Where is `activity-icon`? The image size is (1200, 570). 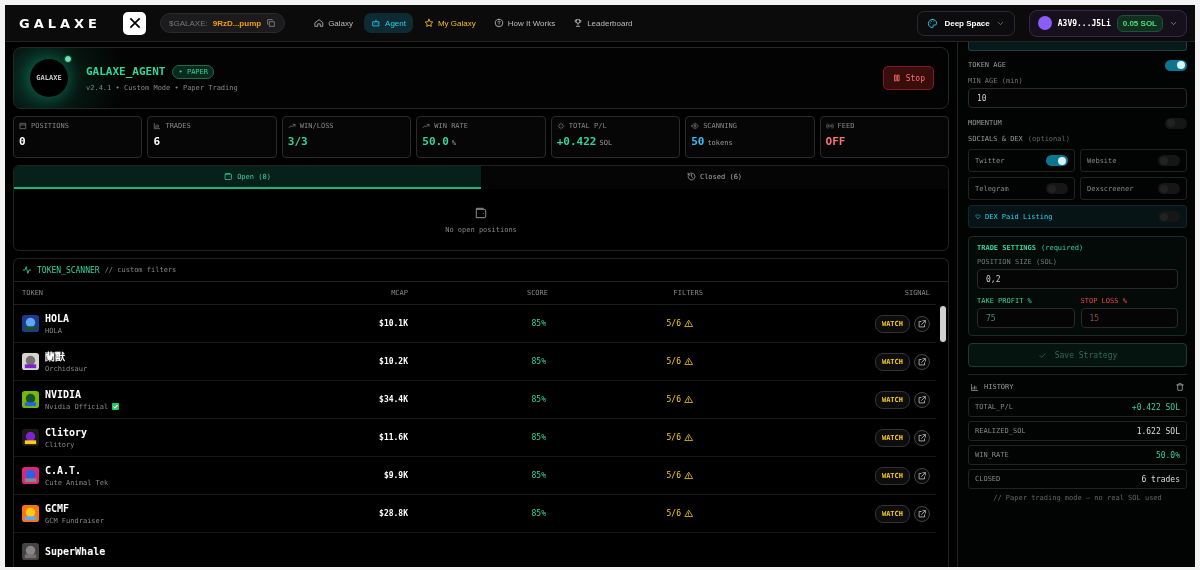
activity-icon is located at coordinates (27, 270).